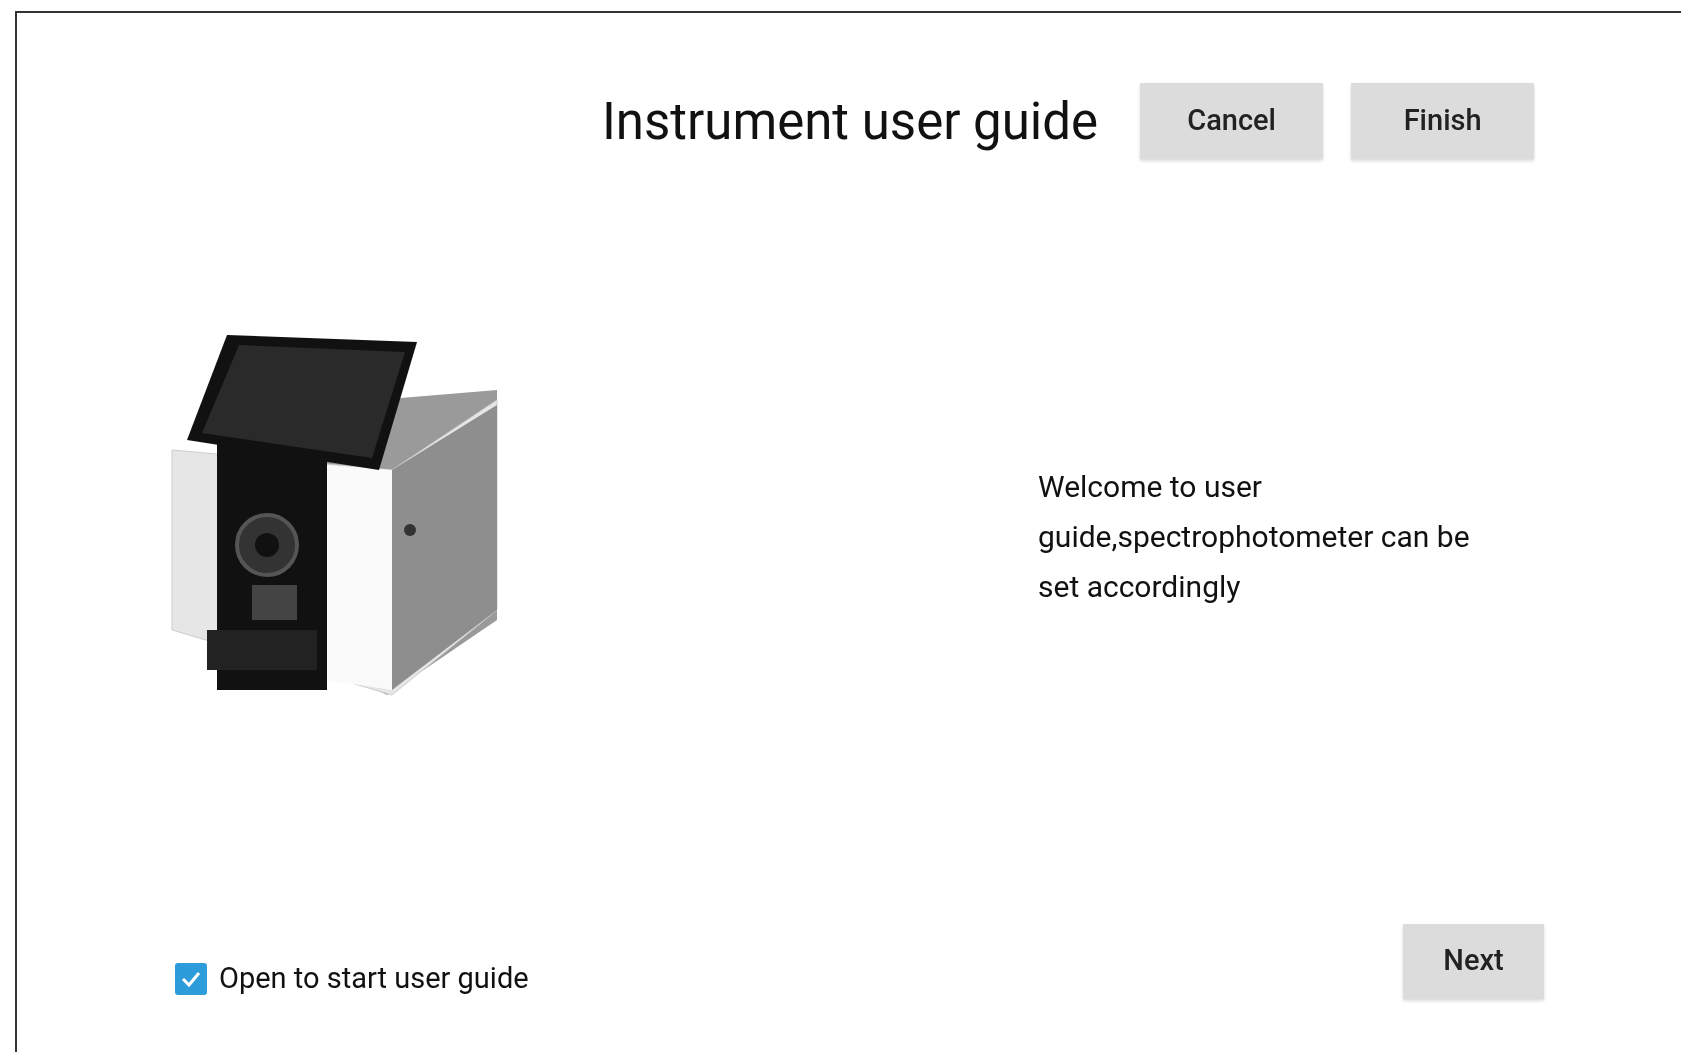 The width and height of the screenshot is (1681, 1052). Describe the element at coordinates (1473, 961) in the screenshot. I see `next-button: Next` at that location.